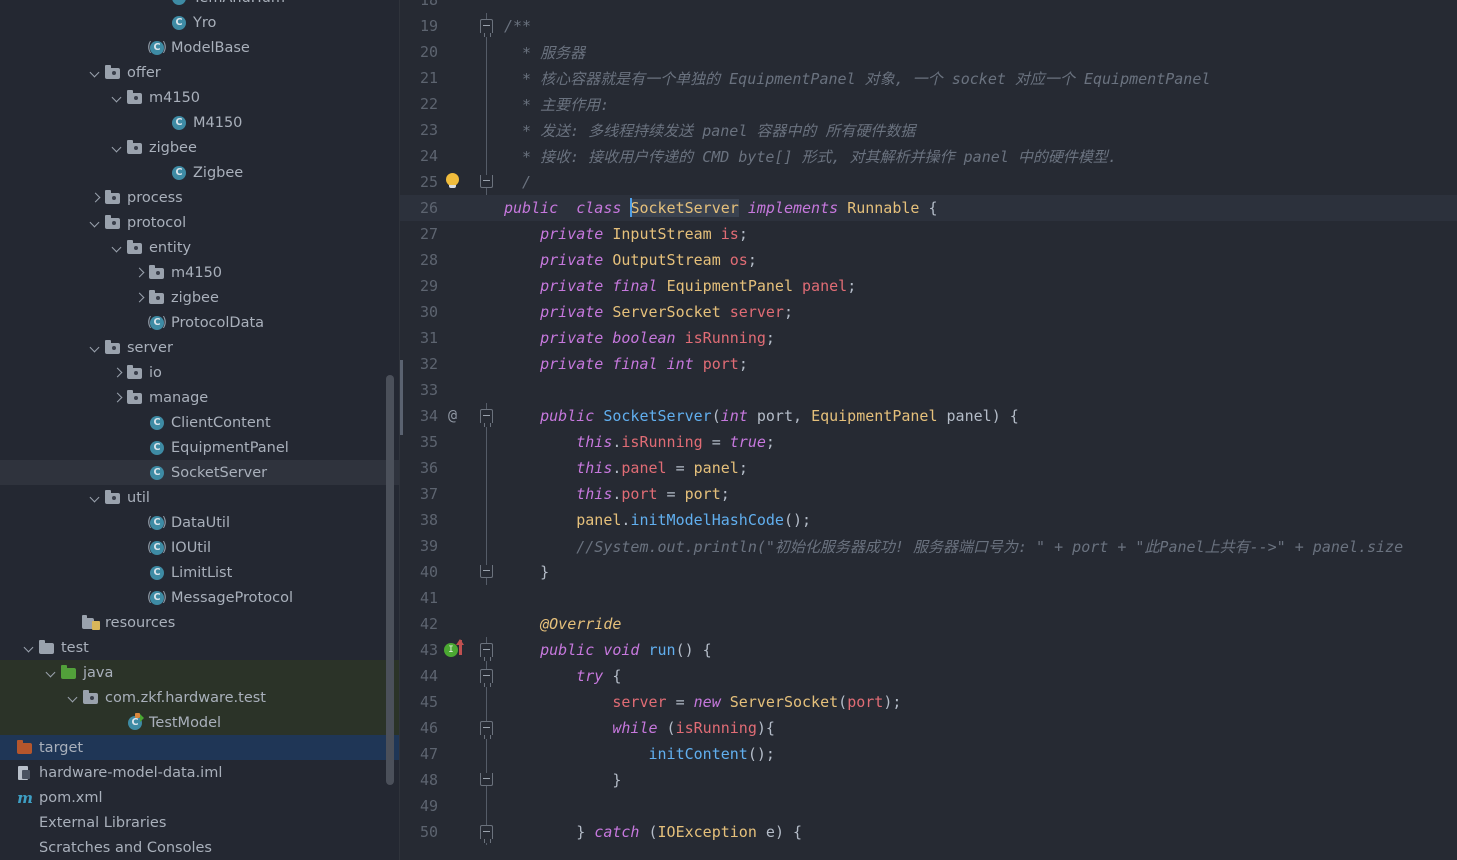 The width and height of the screenshot is (1457, 860). I want to click on tree-item-modelbase: CModelBase, so click(200, 47).